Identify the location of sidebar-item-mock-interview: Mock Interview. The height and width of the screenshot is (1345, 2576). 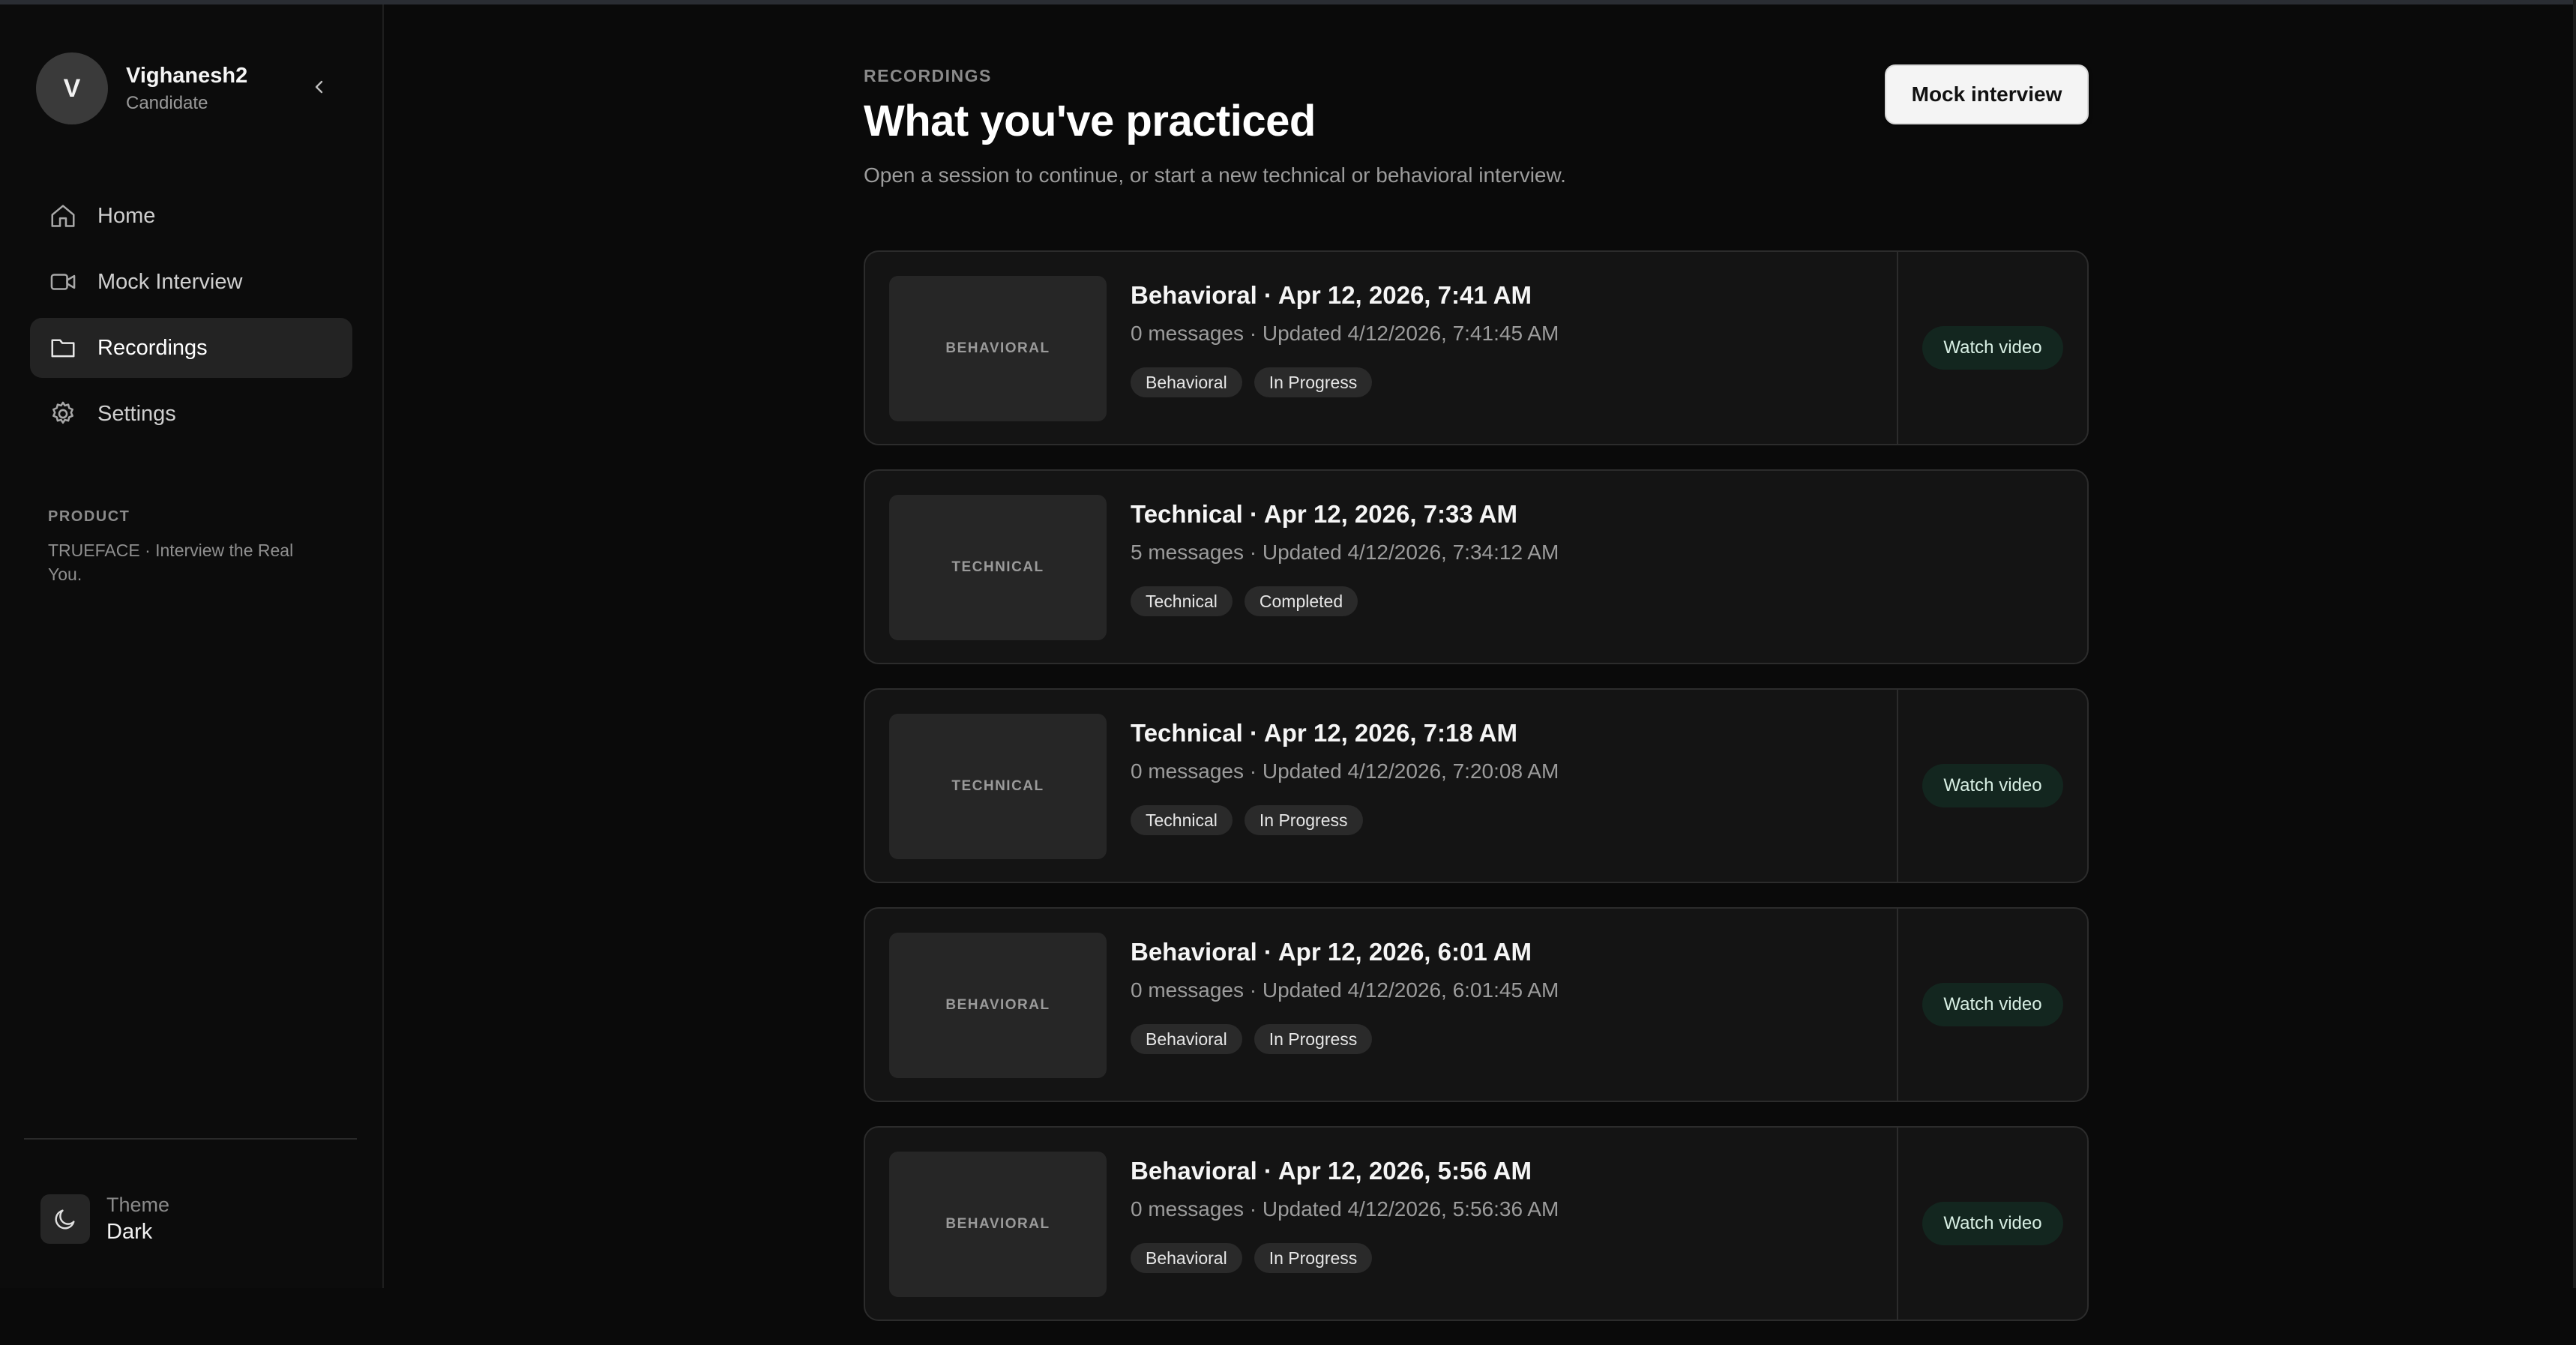
(191, 282).